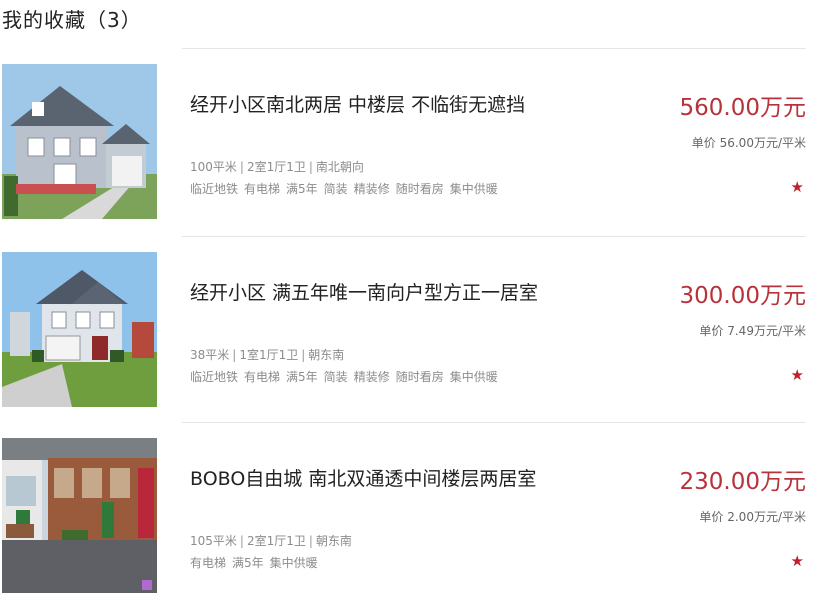 The width and height of the screenshot is (832, 608). I want to click on feature-tags: 有电梯 满5年 集中供暖, so click(257, 562).